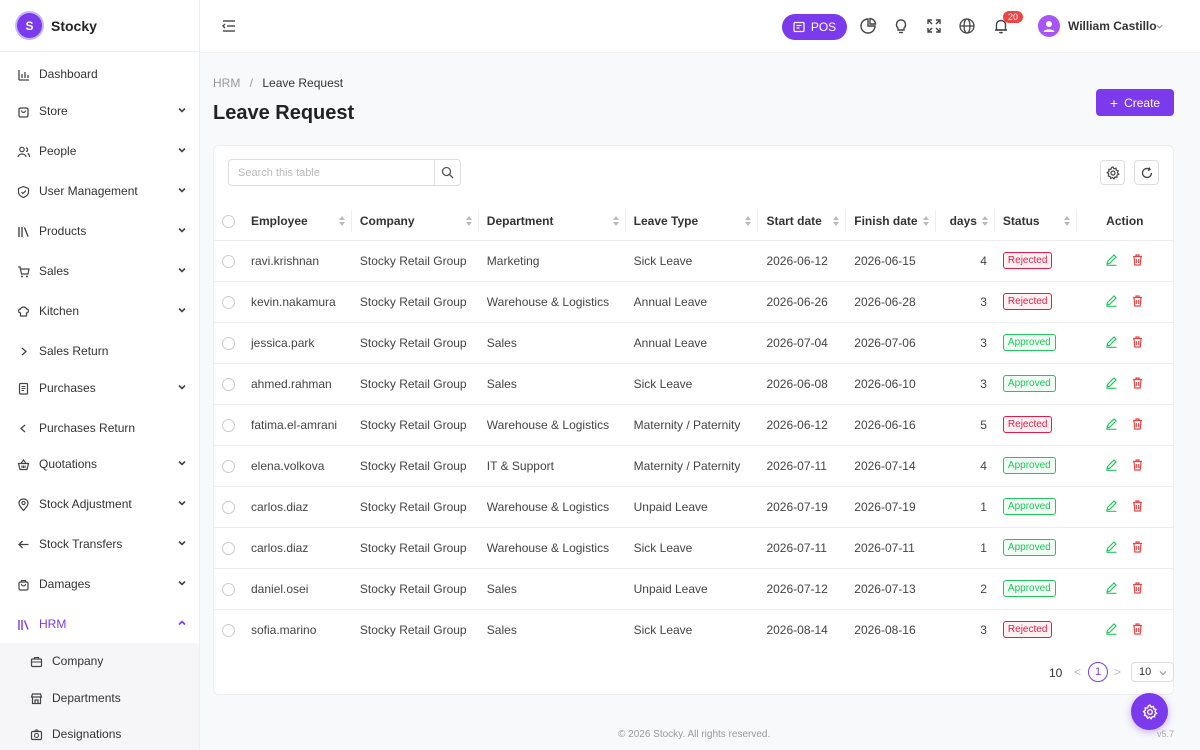  Describe the element at coordinates (99, 504) in the screenshot. I see `sidebar-item-stock-adjustment: Stock Adjustment` at that location.